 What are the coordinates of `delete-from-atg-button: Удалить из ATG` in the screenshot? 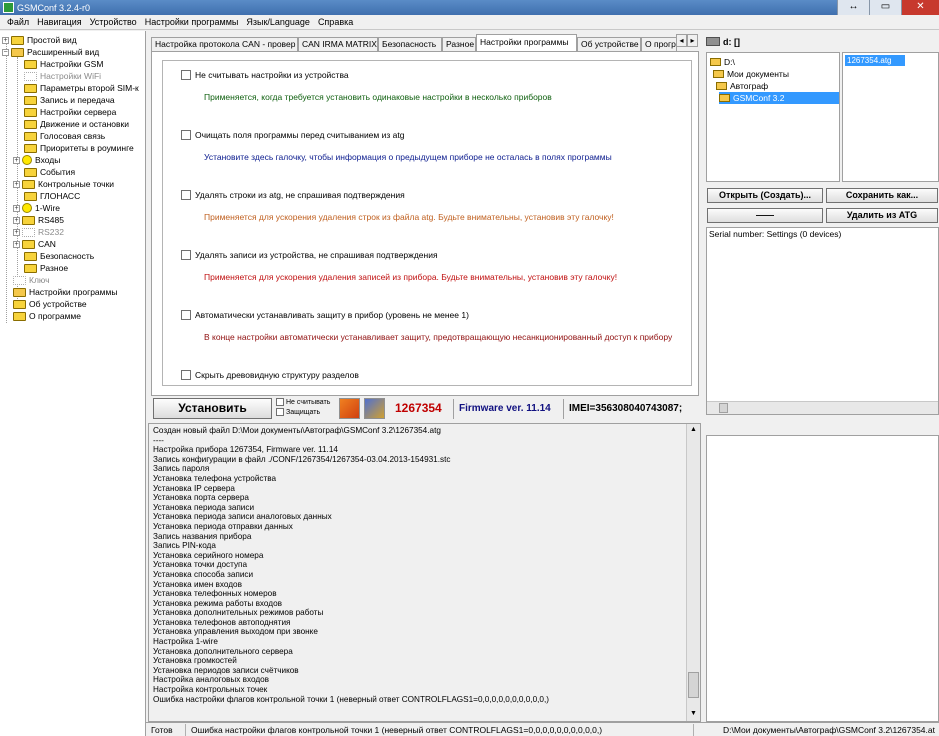 It's located at (882, 215).